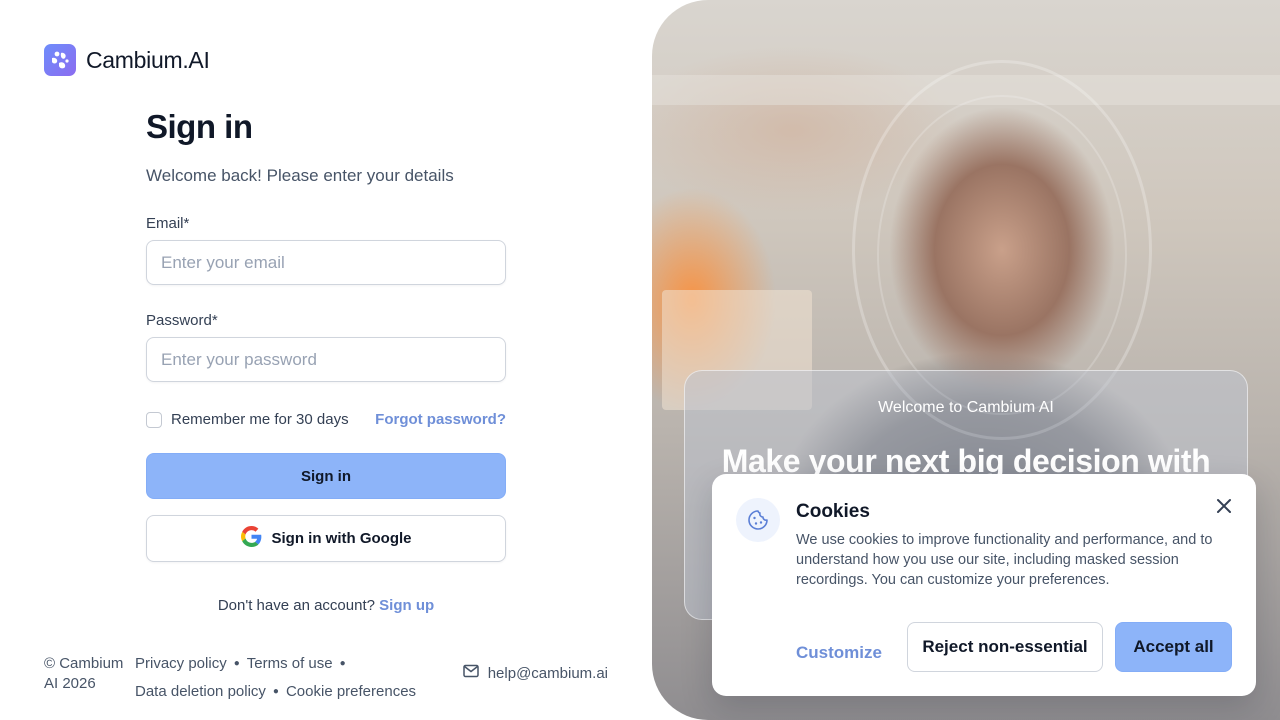 This screenshot has width=1280, height=720. I want to click on brand-name: Cambium.AI, so click(148, 59).